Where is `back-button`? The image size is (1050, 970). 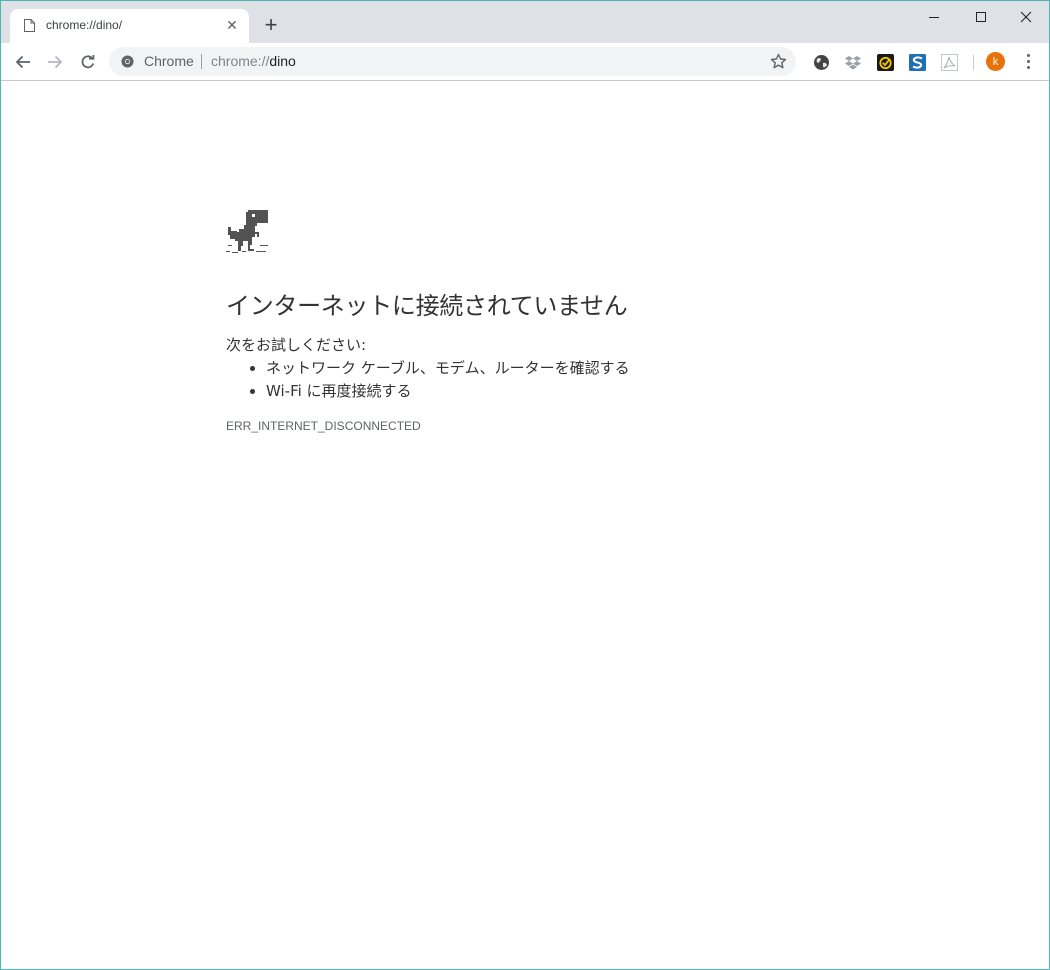
back-button is located at coordinates (23, 62).